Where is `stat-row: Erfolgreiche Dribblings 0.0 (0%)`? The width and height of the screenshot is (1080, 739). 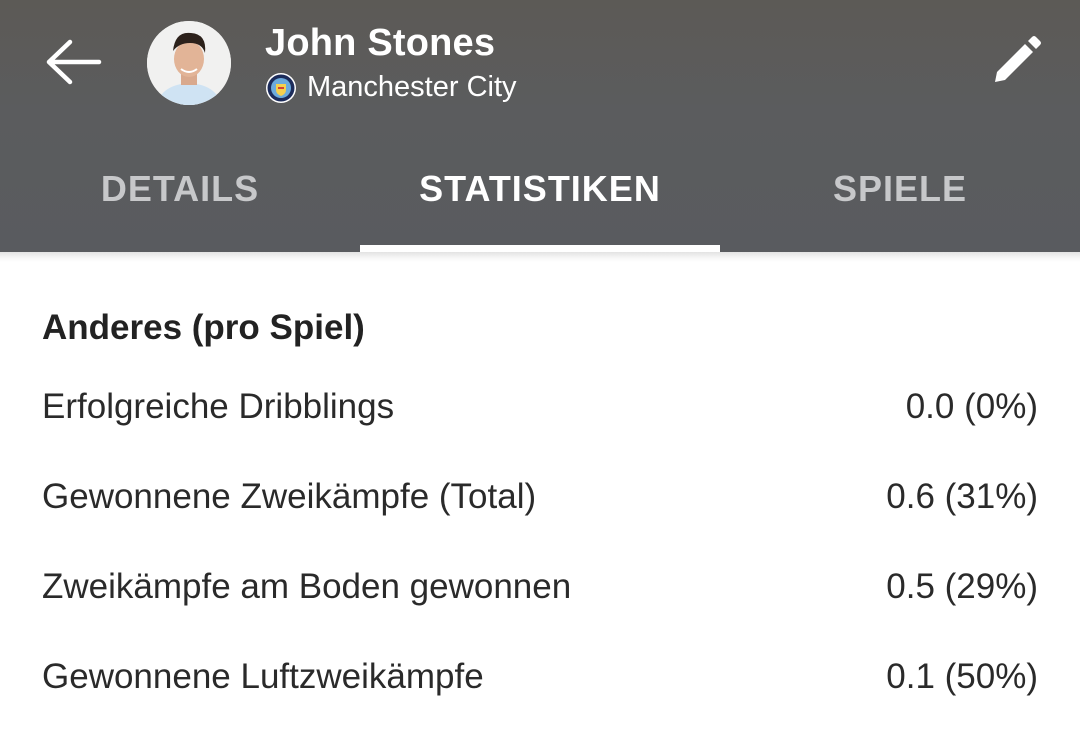 stat-row: Erfolgreiche Dribblings 0.0 (0%) is located at coordinates (540, 407).